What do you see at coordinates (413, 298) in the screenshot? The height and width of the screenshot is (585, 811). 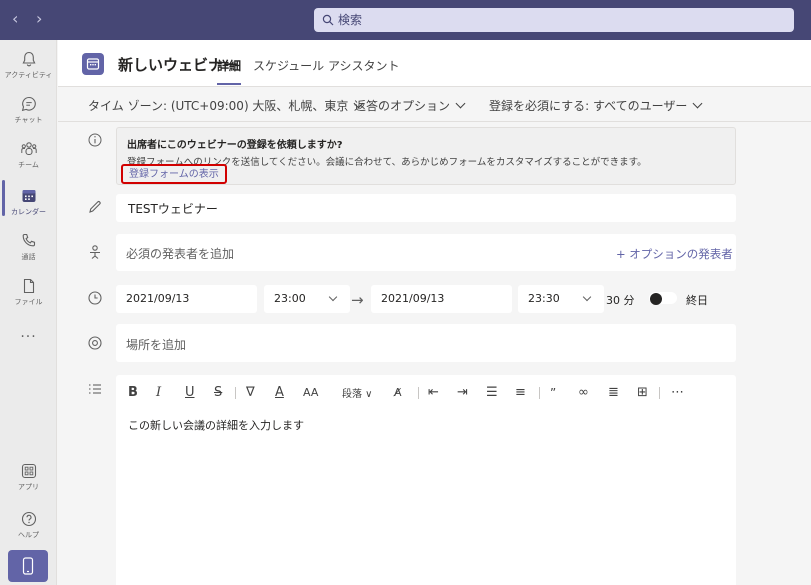 I see `end-date-value: 2021/09/13` at bounding box center [413, 298].